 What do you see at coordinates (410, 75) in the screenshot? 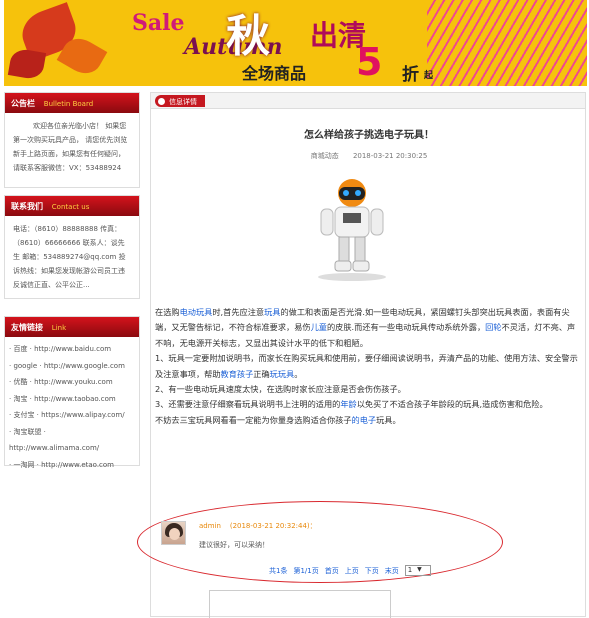
I see `banner-zhe-text: 折` at bounding box center [410, 75].